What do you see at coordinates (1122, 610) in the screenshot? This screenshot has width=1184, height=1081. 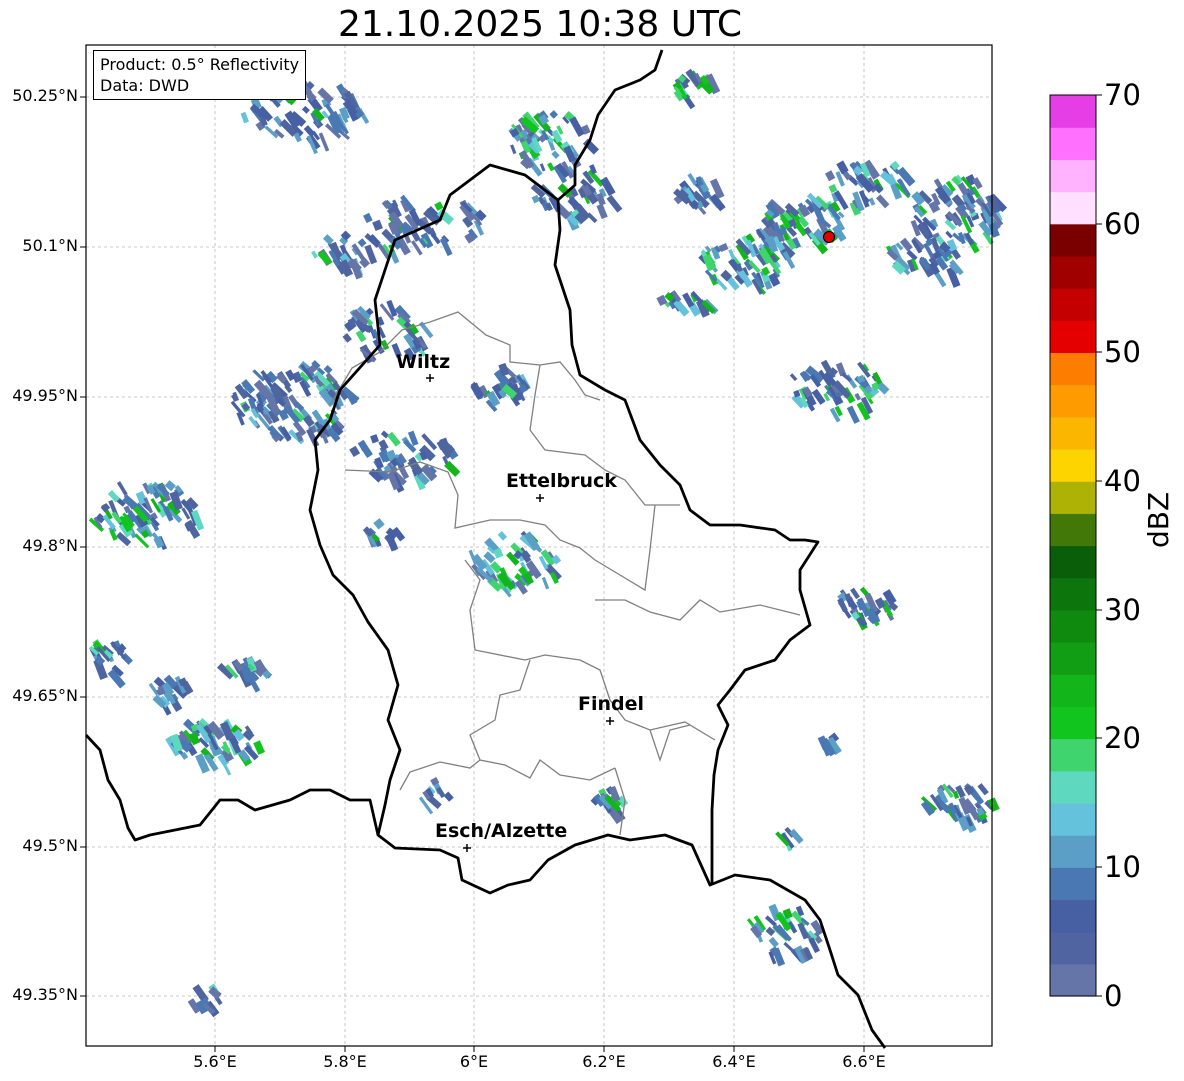 I see `colorbar-tick-label: 30` at bounding box center [1122, 610].